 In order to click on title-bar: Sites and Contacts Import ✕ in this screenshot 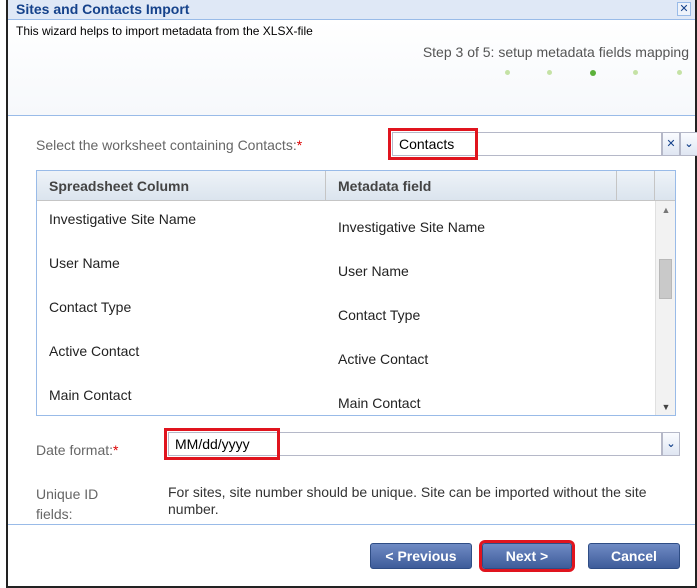, I will do `click(351, 10)`.